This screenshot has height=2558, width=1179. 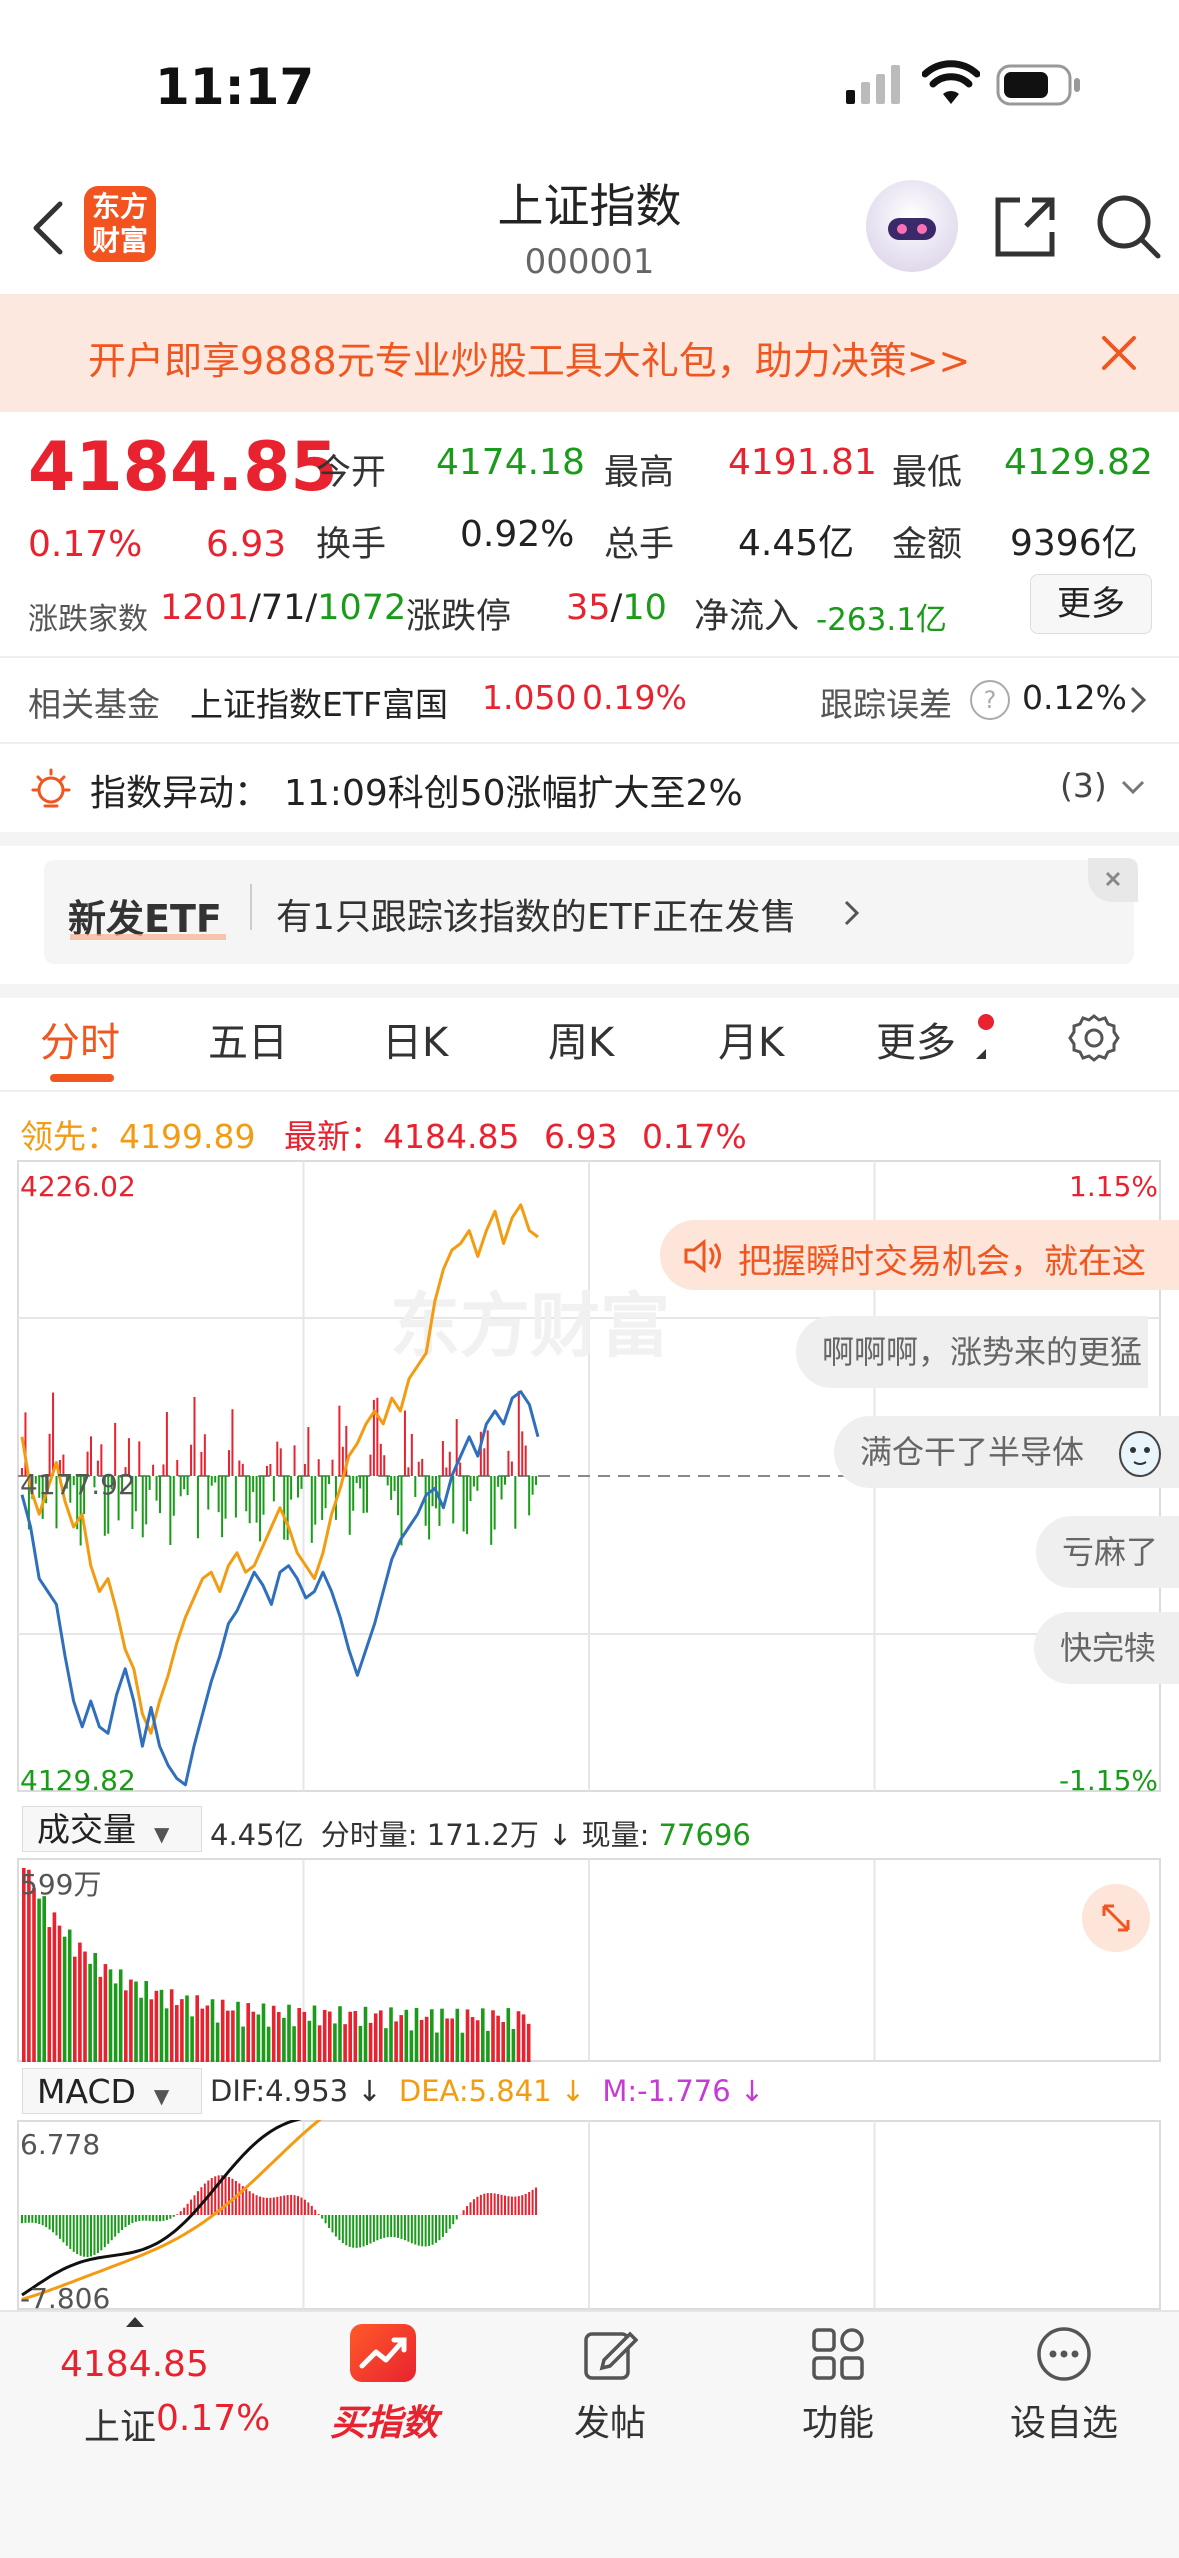 I want to click on netflow-label: 净流入, so click(x=747, y=617).